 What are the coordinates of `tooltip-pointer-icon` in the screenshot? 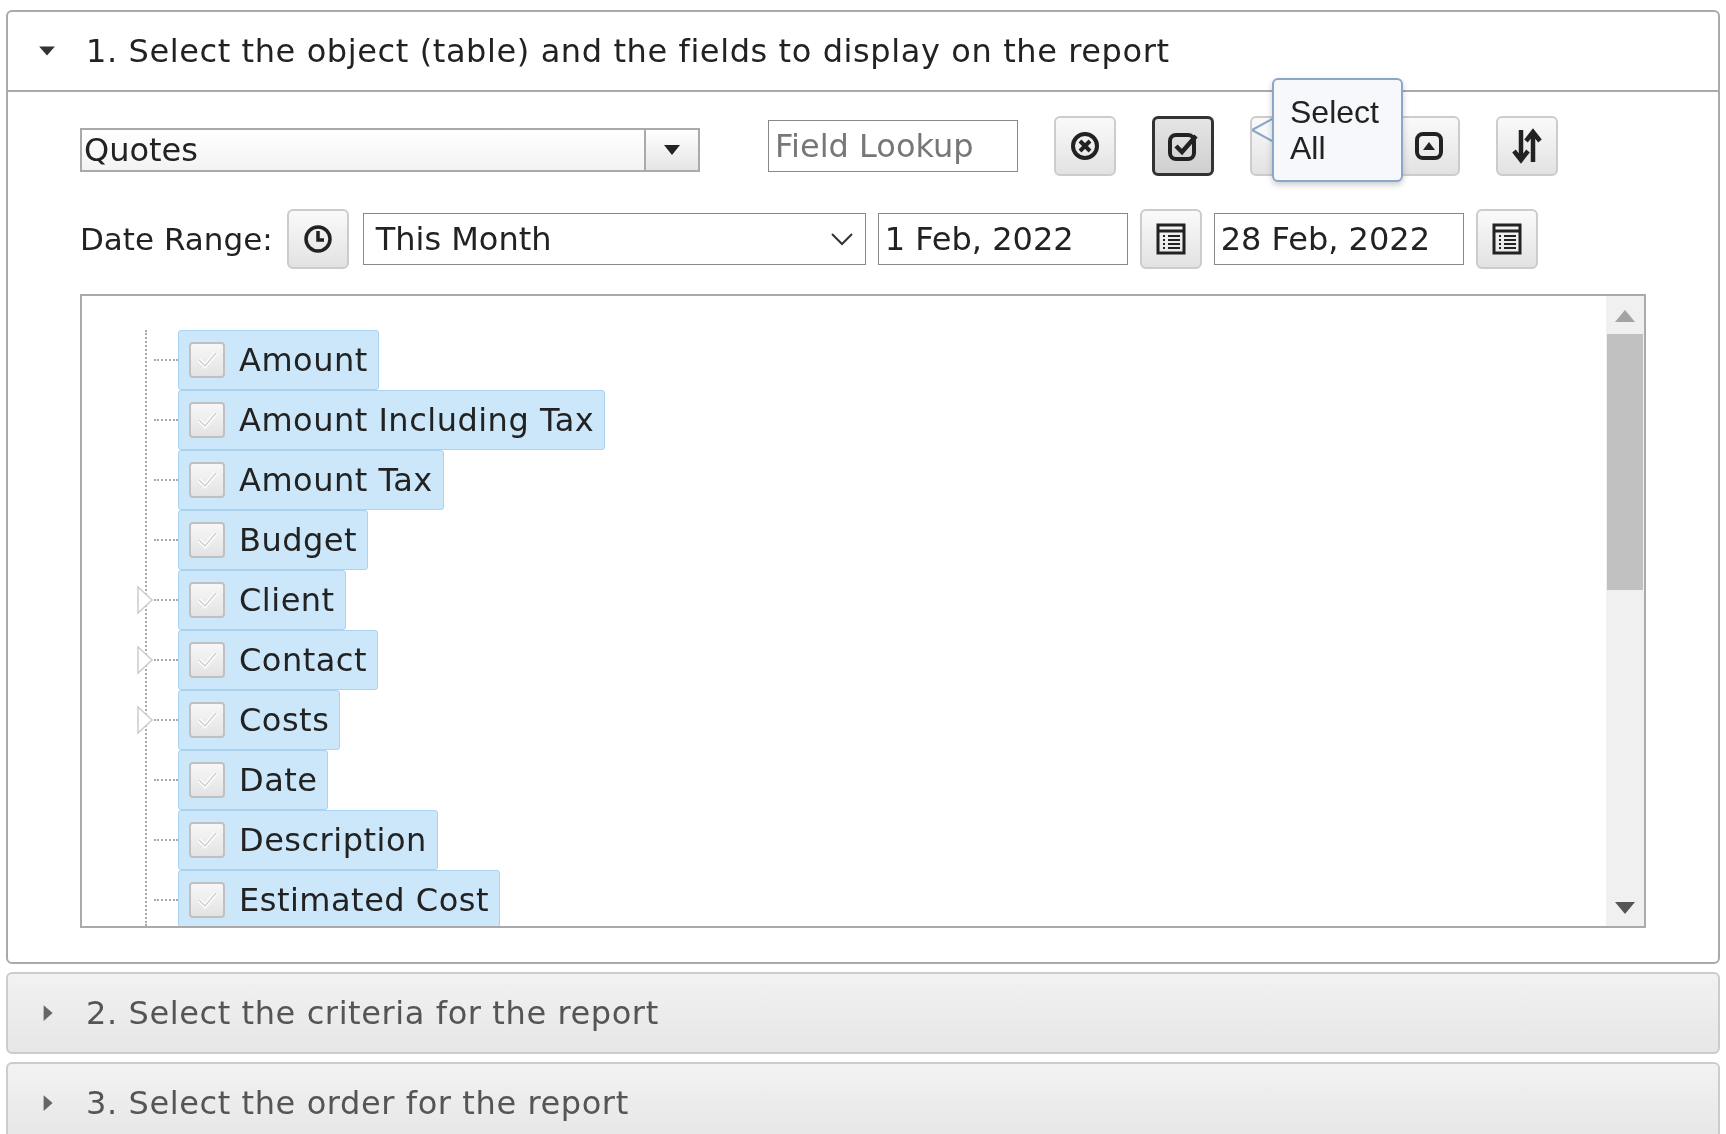 It's located at (1263, 130).